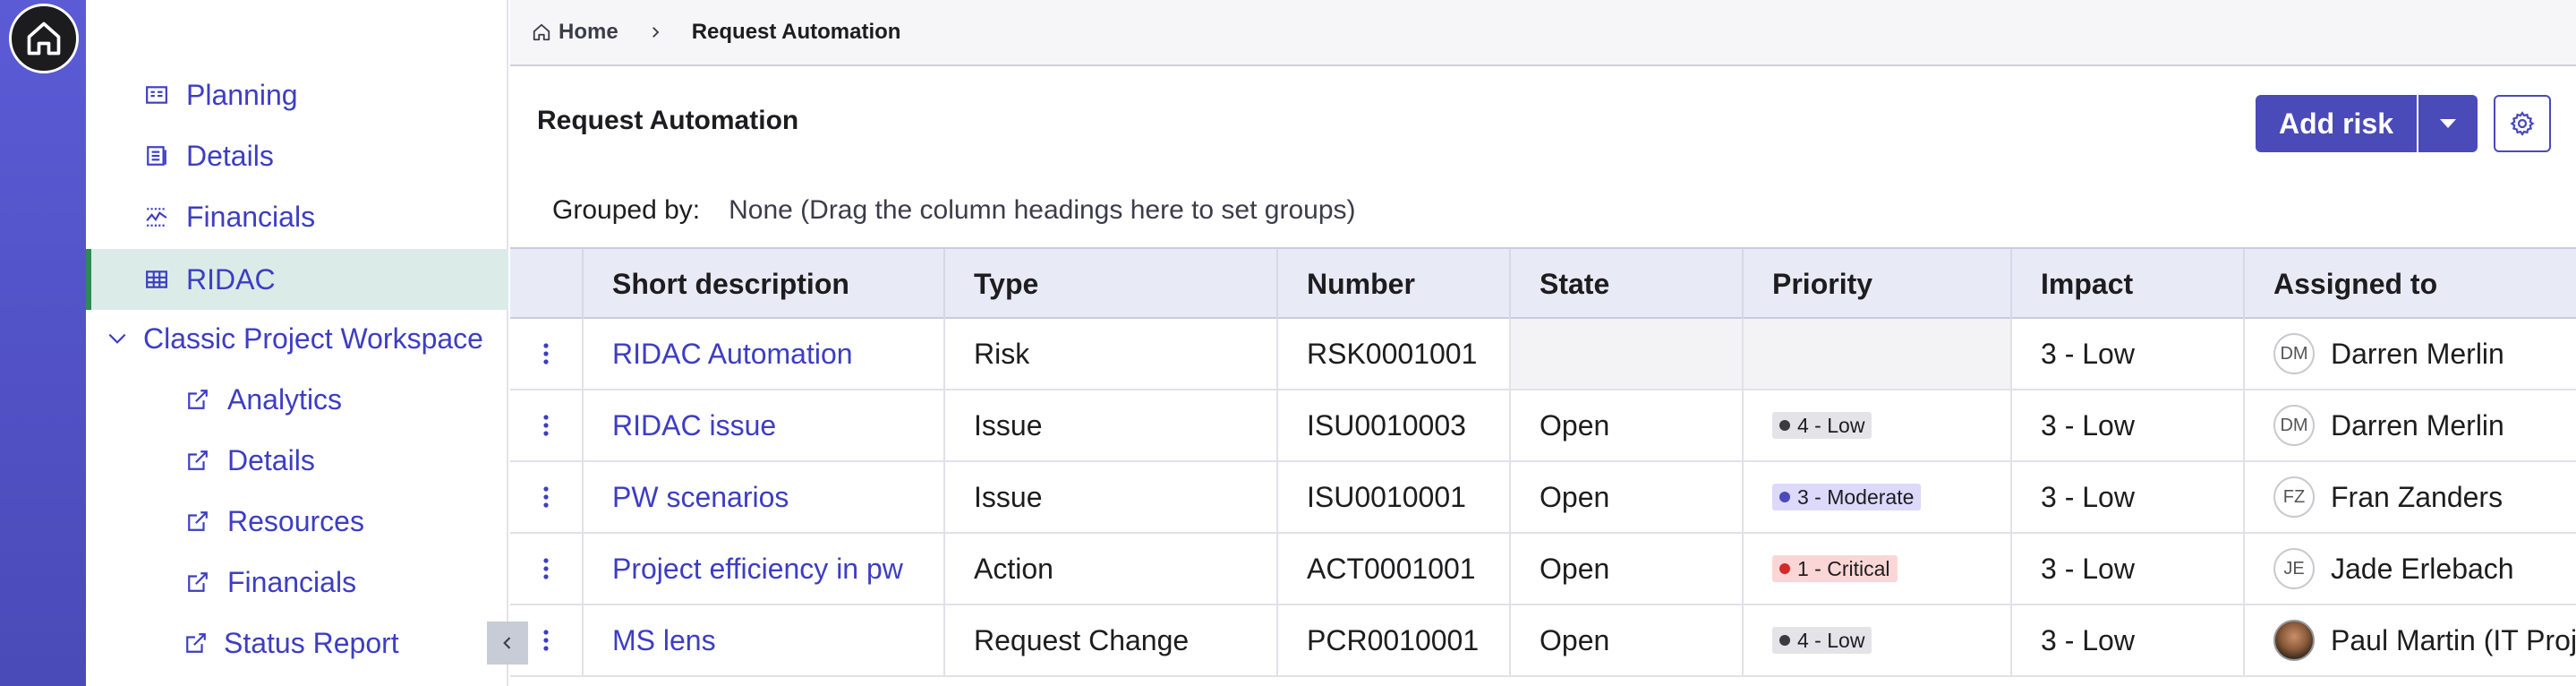  I want to click on avatar, so click(2294, 640).